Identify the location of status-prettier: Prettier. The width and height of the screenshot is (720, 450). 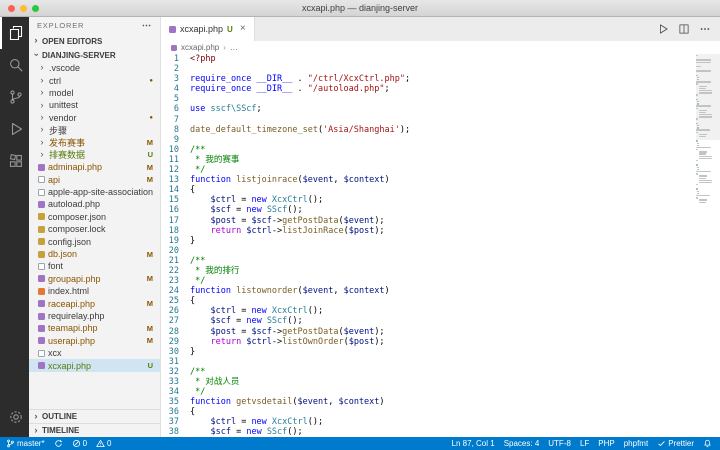
(675, 443).